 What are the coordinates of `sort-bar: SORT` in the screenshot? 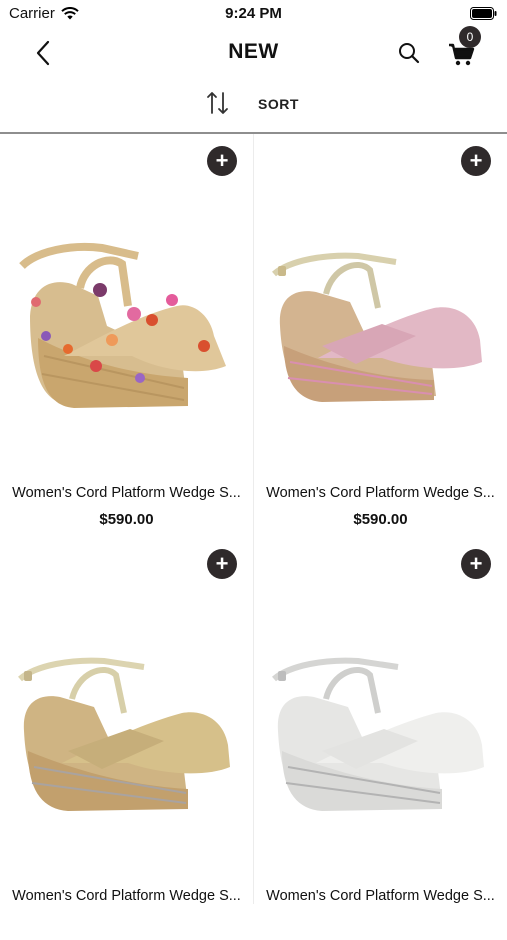 It's located at (253, 106).